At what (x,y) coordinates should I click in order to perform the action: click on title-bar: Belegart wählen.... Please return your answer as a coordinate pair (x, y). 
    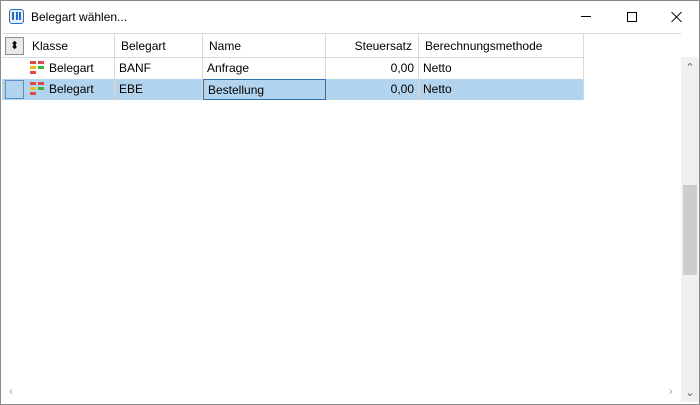
    Looking at the image, I should click on (350, 16).